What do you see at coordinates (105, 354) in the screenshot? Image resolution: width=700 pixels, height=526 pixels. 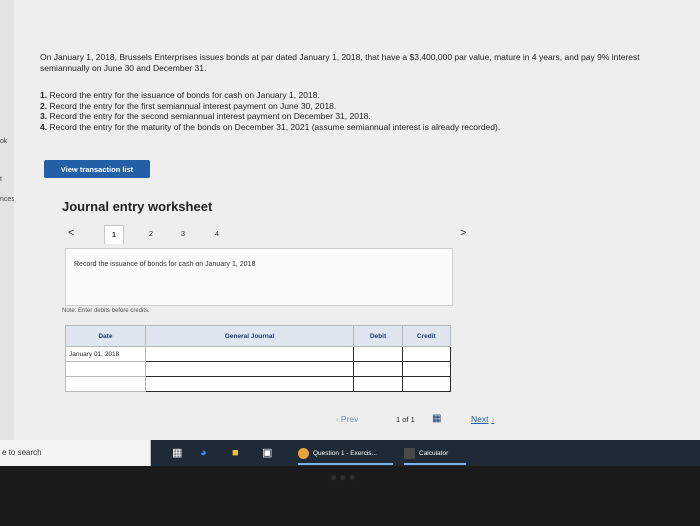 I see `date-cell: January 01, 2018` at bounding box center [105, 354].